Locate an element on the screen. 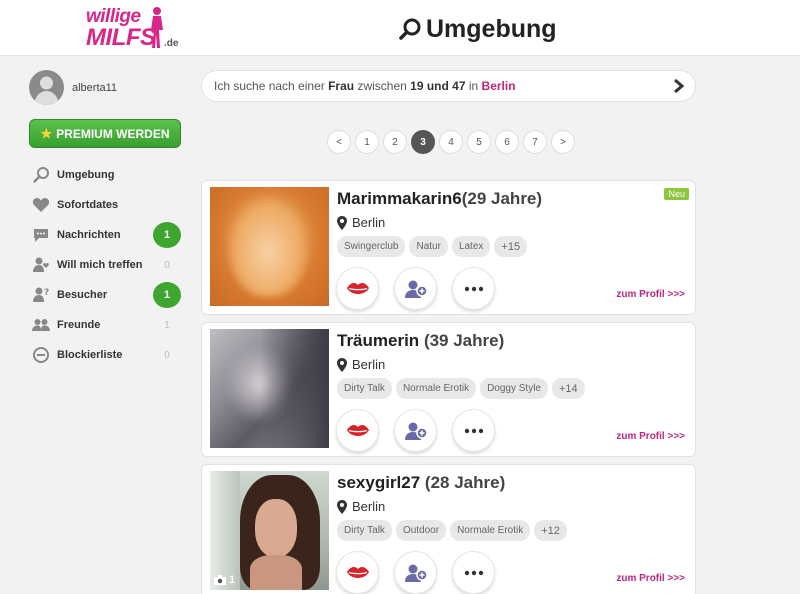 This screenshot has height=594, width=800. page-prev-button: < is located at coordinates (339, 142).